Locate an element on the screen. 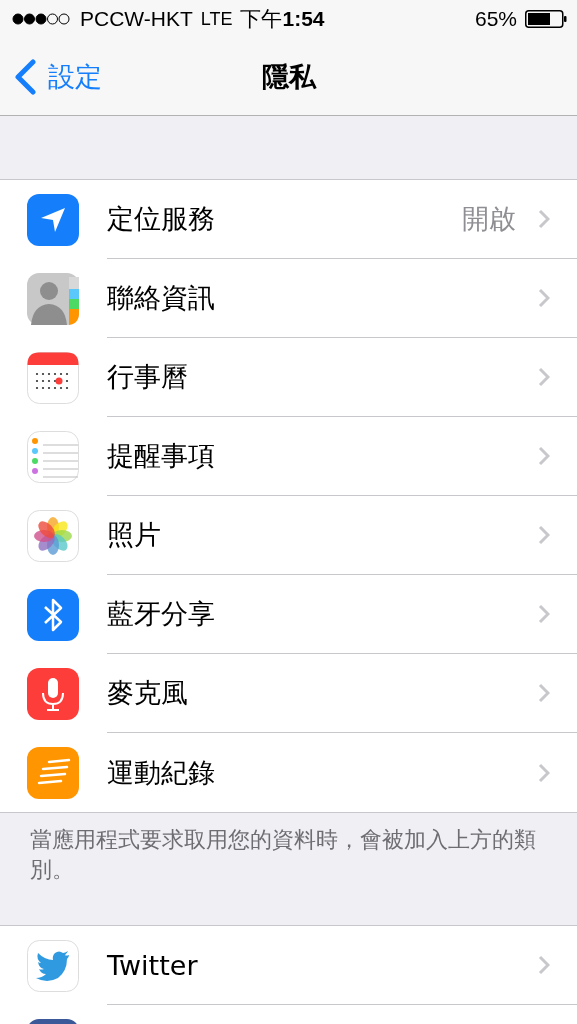  row-label: 照片 is located at coordinates (134, 535).